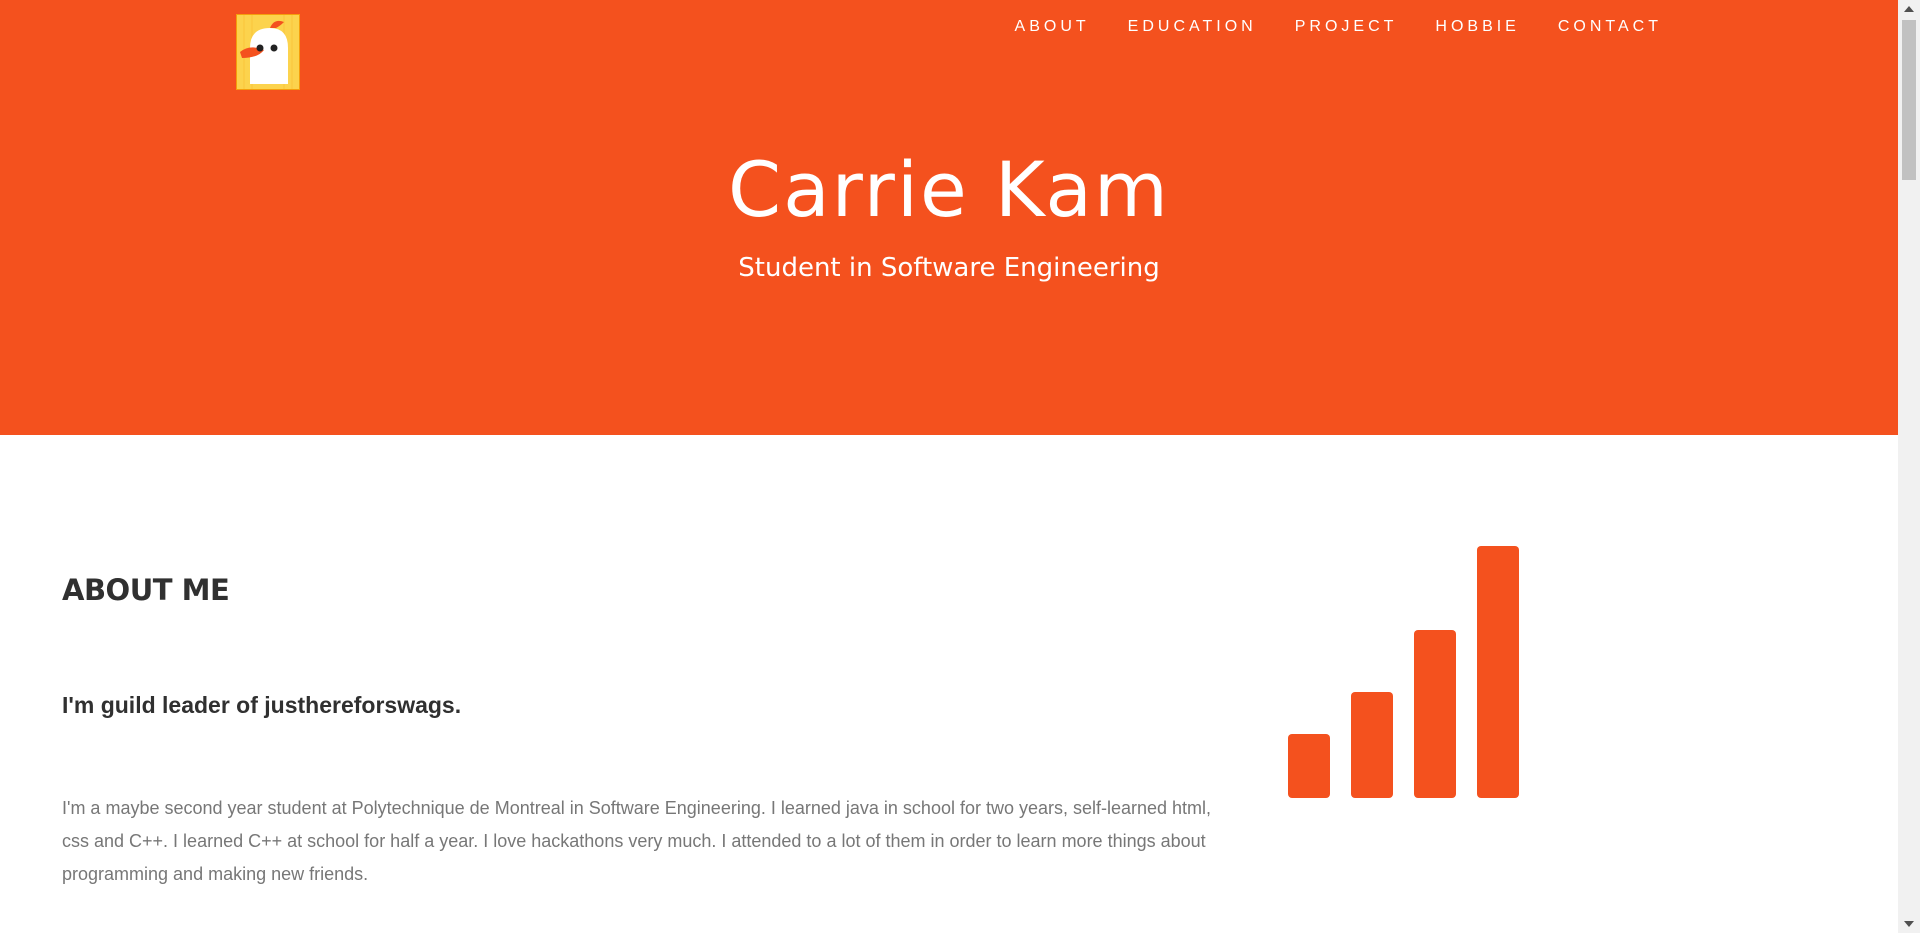 Image resolution: width=1920 pixels, height=933 pixels. Describe the element at coordinates (1033, 27) in the screenshot. I see `nav-item-about: ABOUT` at that location.